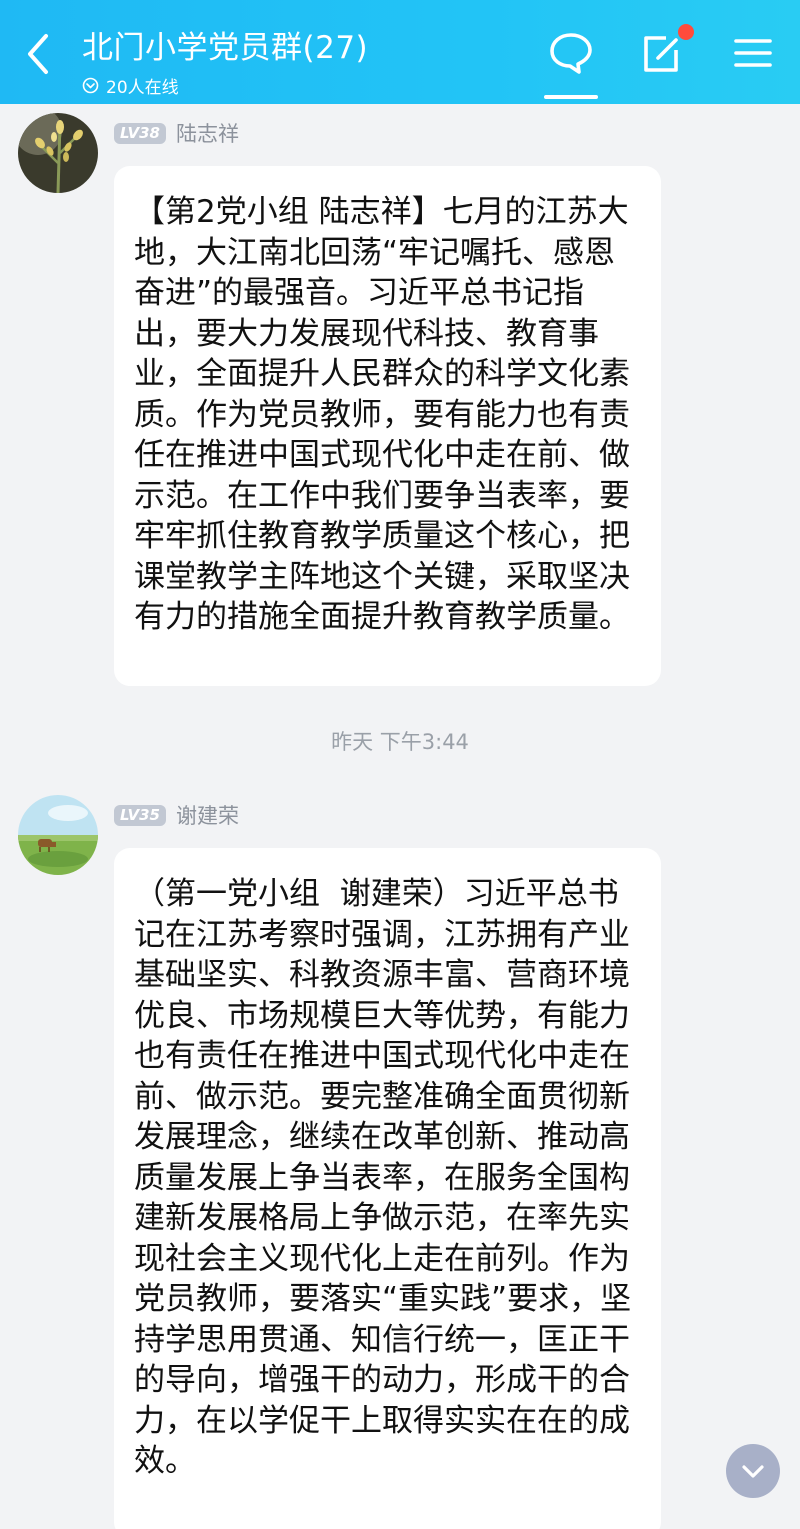 The height and width of the screenshot is (1529, 800). What do you see at coordinates (225, 85) in the screenshot?
I see `online-status: 20人在线` at bounding box center [225, 85].